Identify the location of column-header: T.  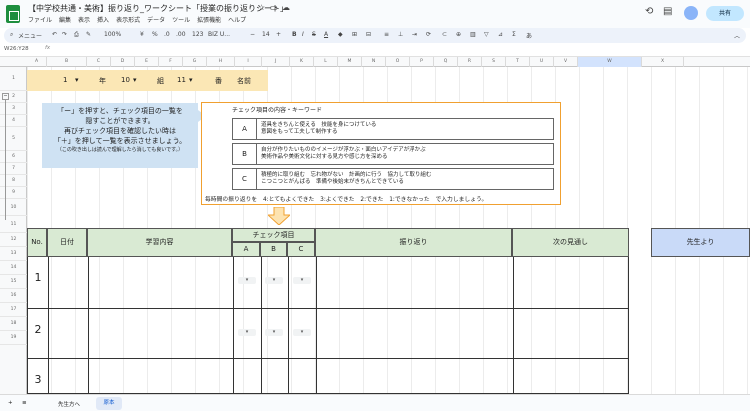
(518, 62).